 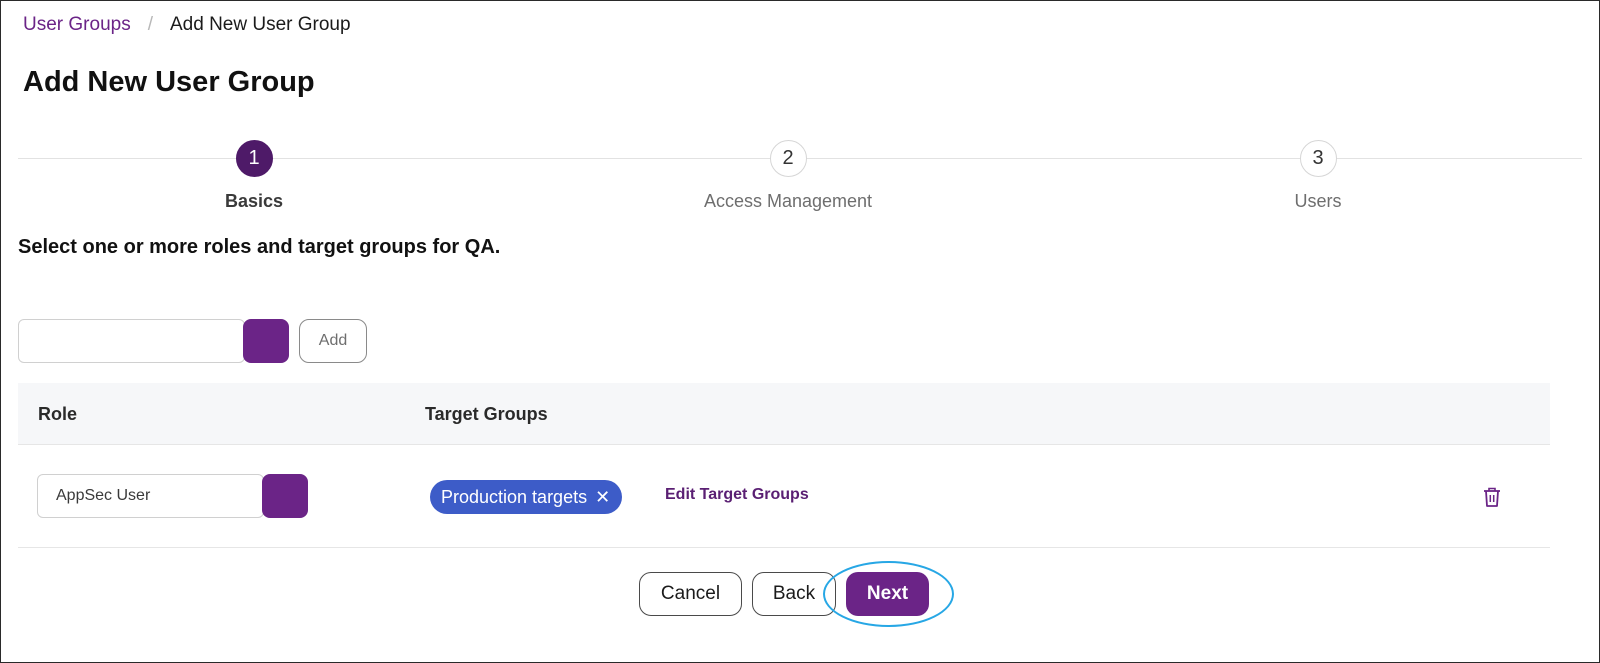 I want to click on trash-icon, so click(x=1492, y=497).